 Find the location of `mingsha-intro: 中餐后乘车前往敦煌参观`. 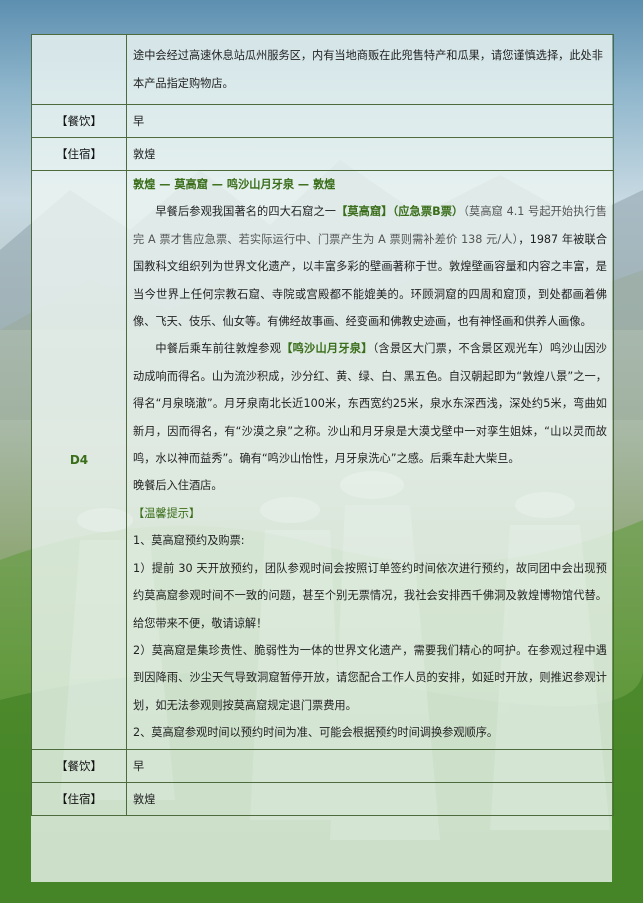

mingsha-intro: 中餐后乘车前往敦煌参观 is located at coordinates (218, 349).